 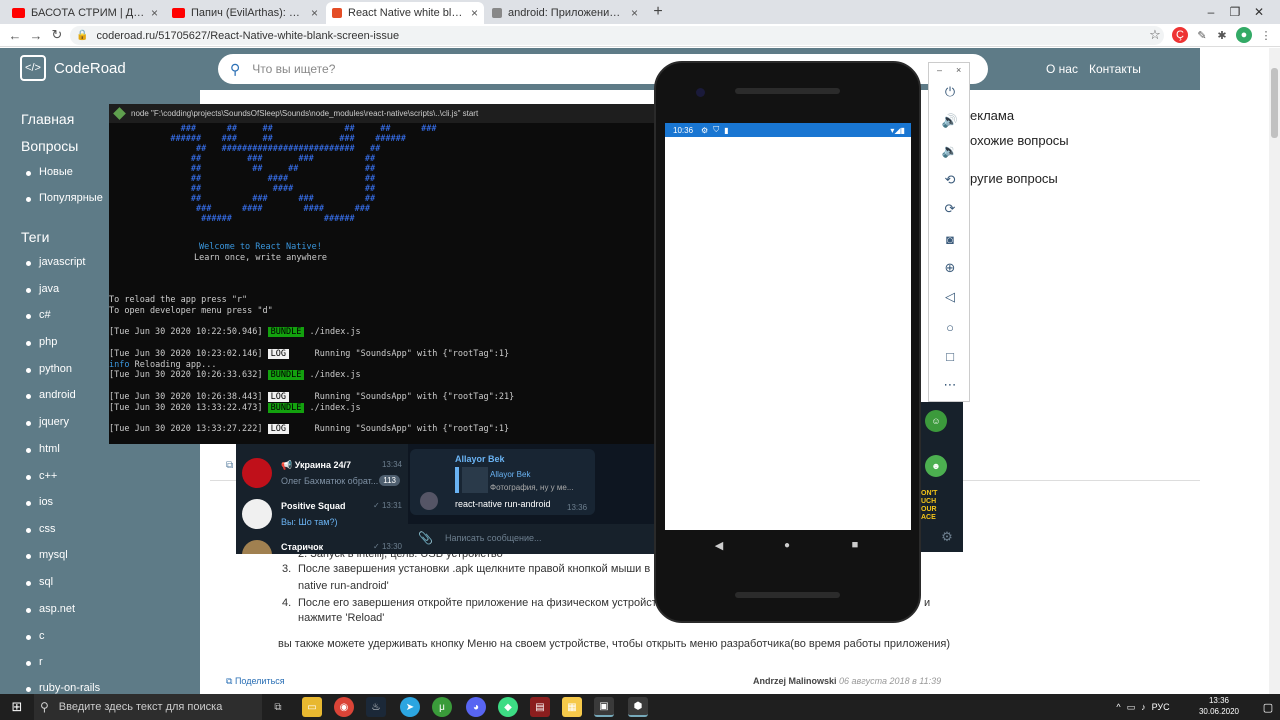 What do you see at coordinates (1258, 12) in the screenshot?
I see `close-window-button: ✕` at bounding box center [1258, 12].